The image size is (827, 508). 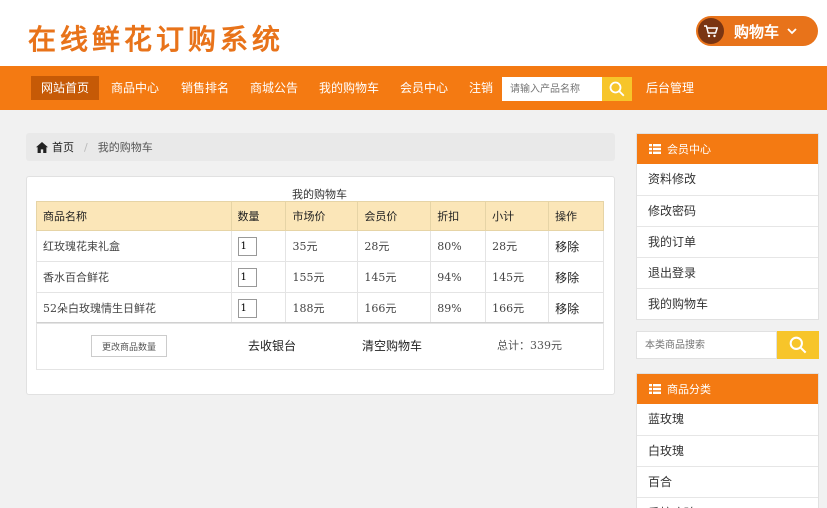 What do you see at coordinates (392, 345) in the screenshot?
I see `clear-cart-link: 清空购物车` at bounding box center [392, 345].